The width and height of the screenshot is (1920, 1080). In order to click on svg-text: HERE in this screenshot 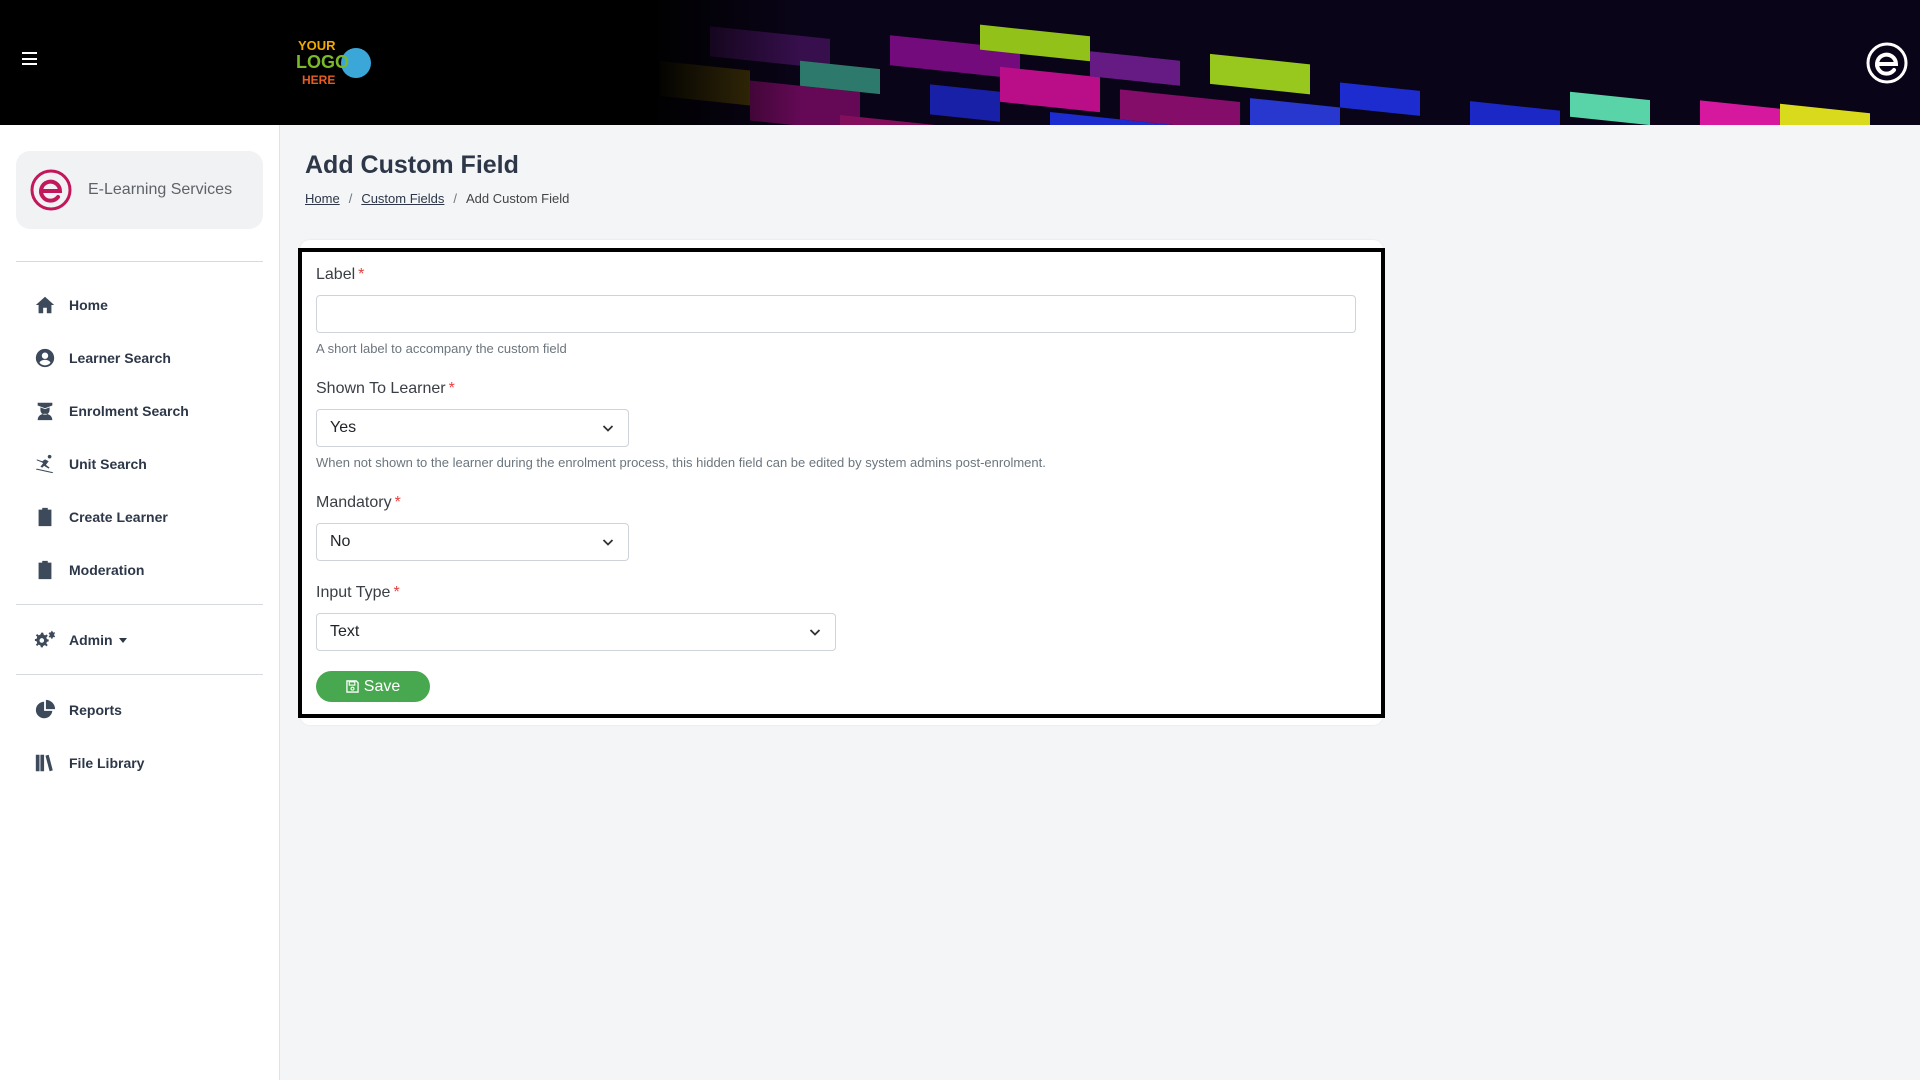, I will do `click(318, 80)`.